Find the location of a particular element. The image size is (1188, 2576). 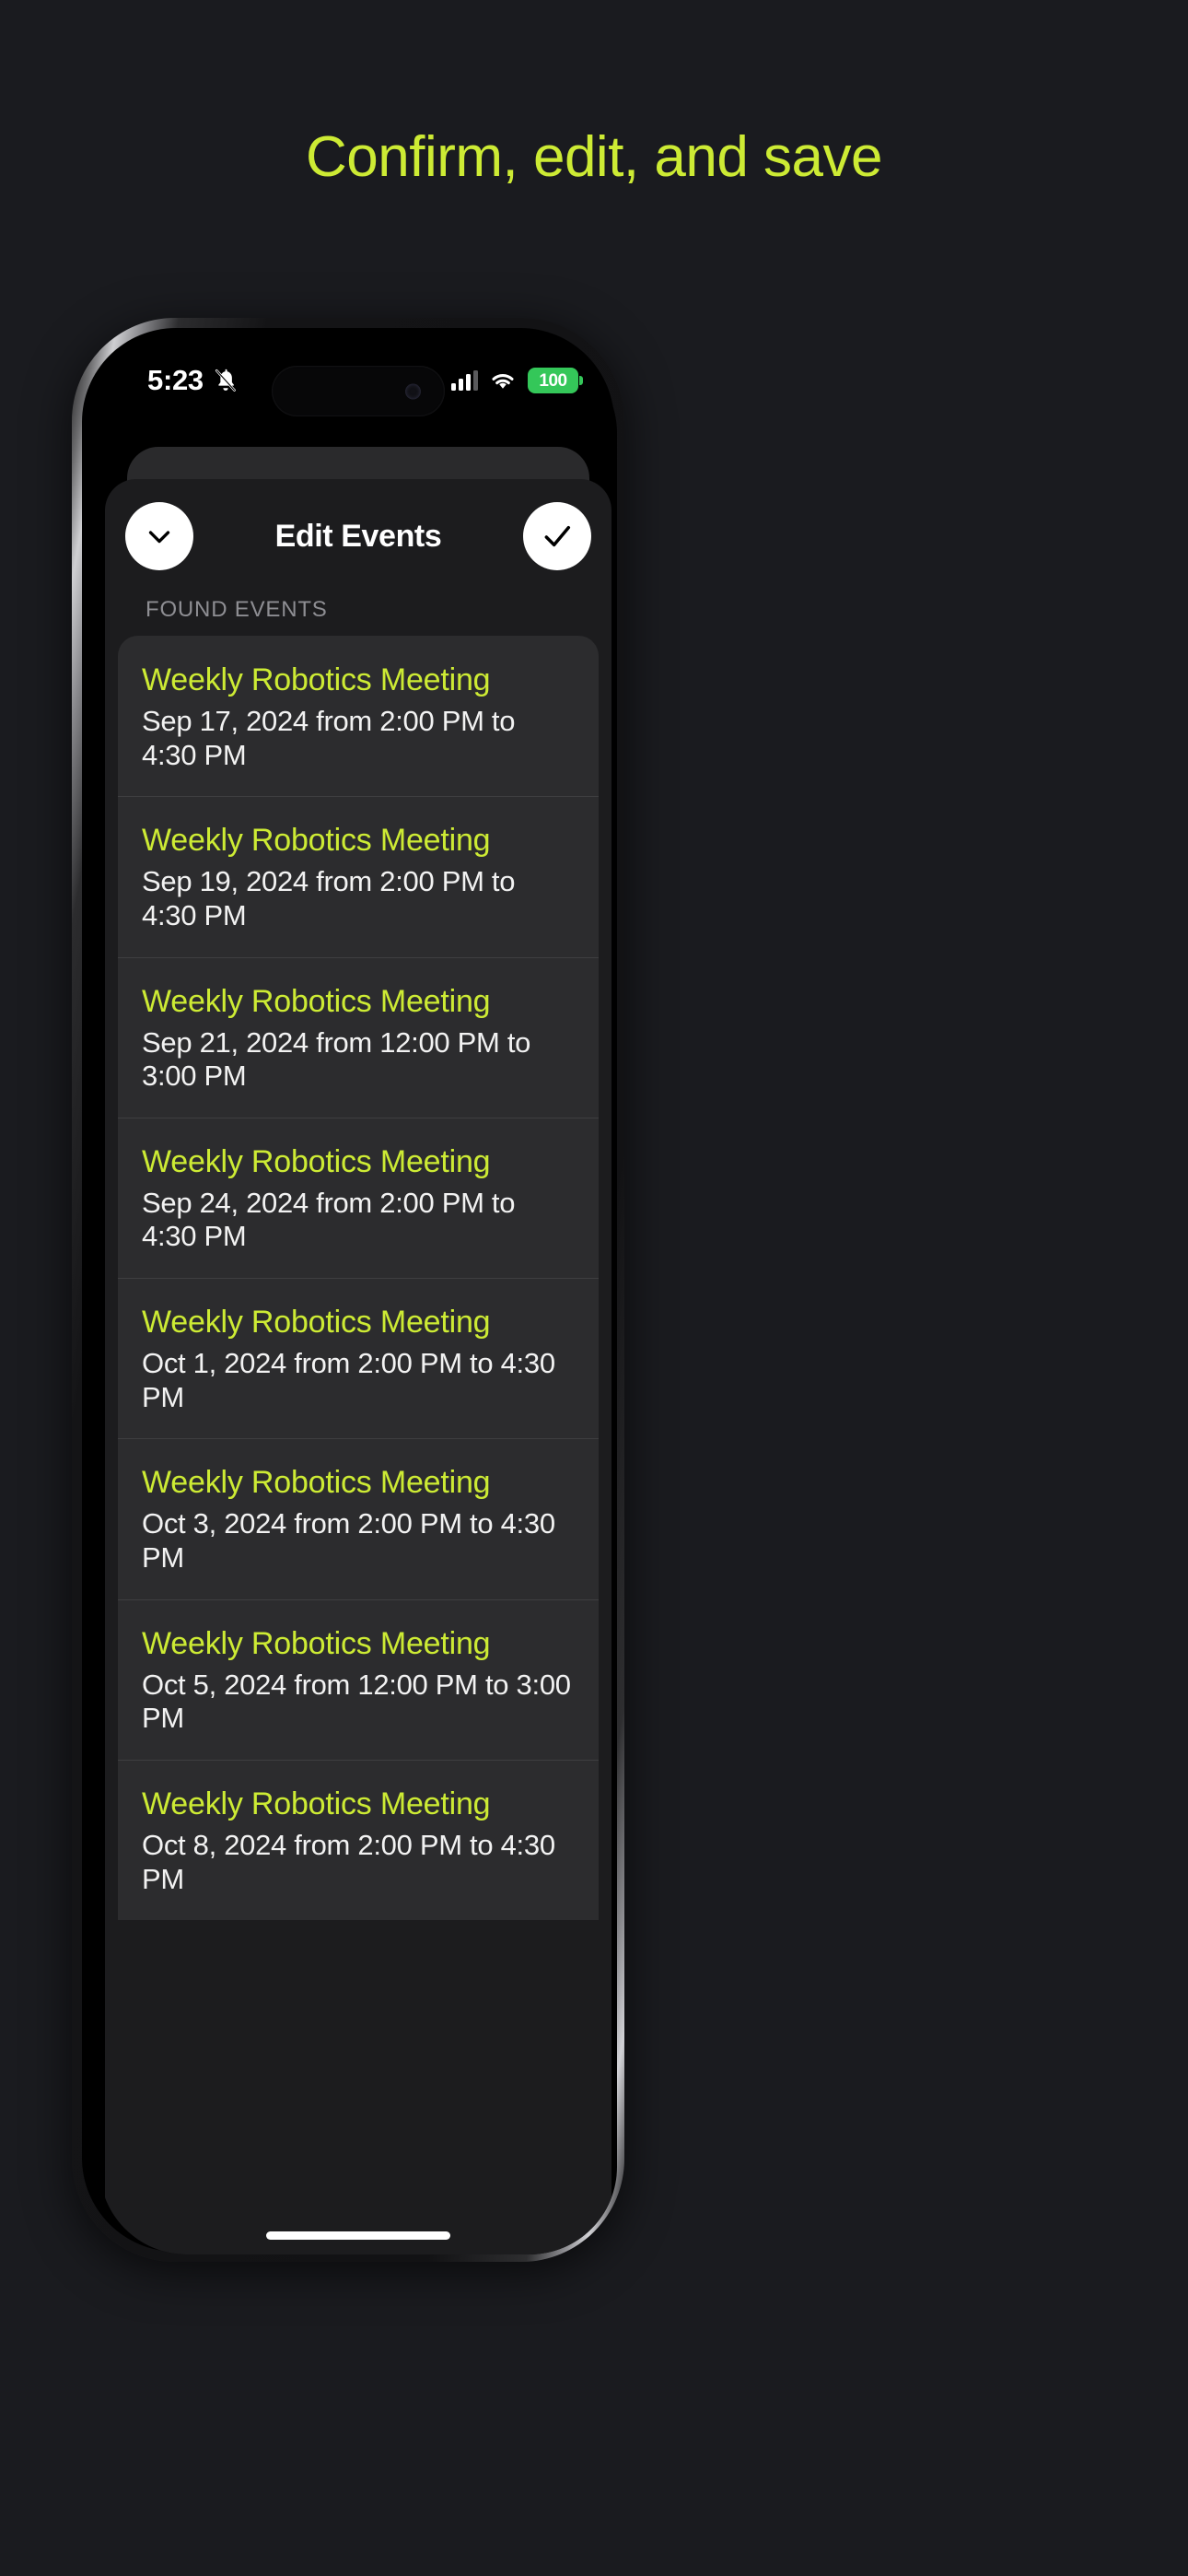

battery-indicator: 100 is located at coordinates (555, 380).